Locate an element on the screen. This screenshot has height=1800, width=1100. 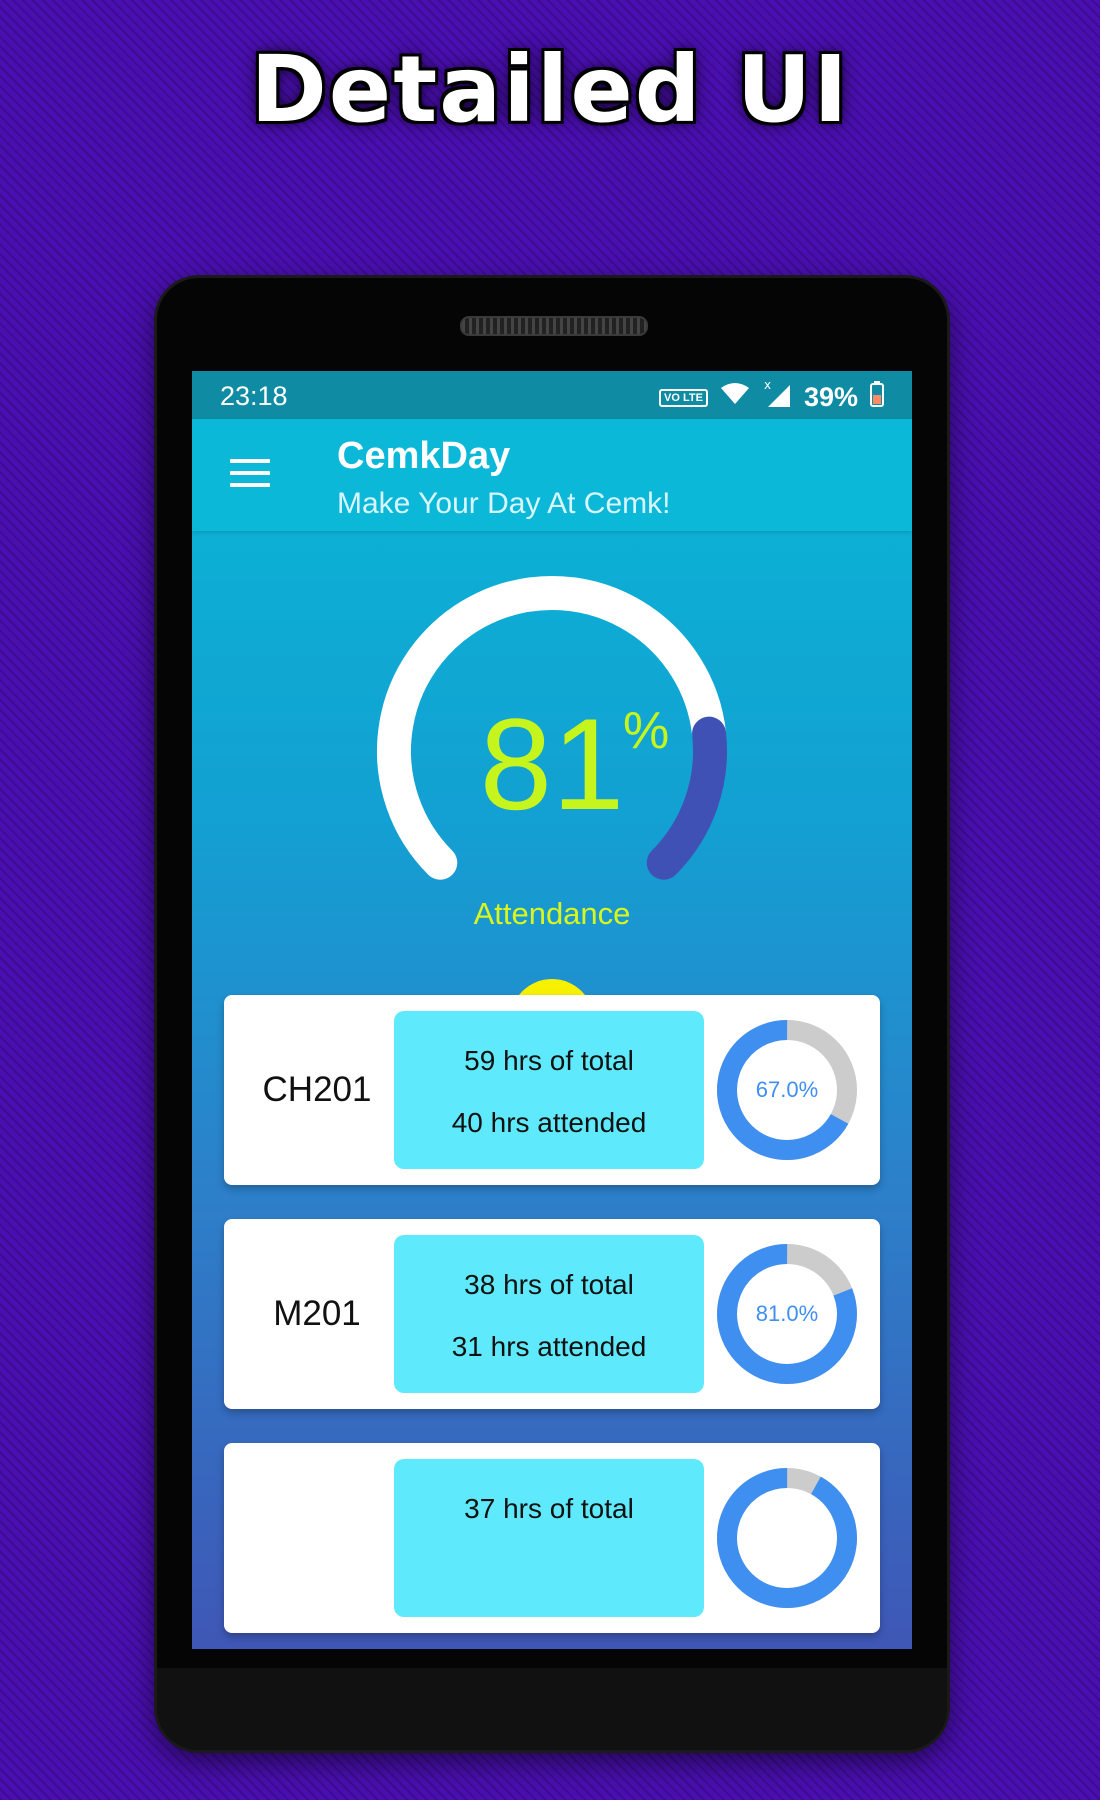
attendance-gauge: 81 % Attendance is located at coordinates (552, 741).